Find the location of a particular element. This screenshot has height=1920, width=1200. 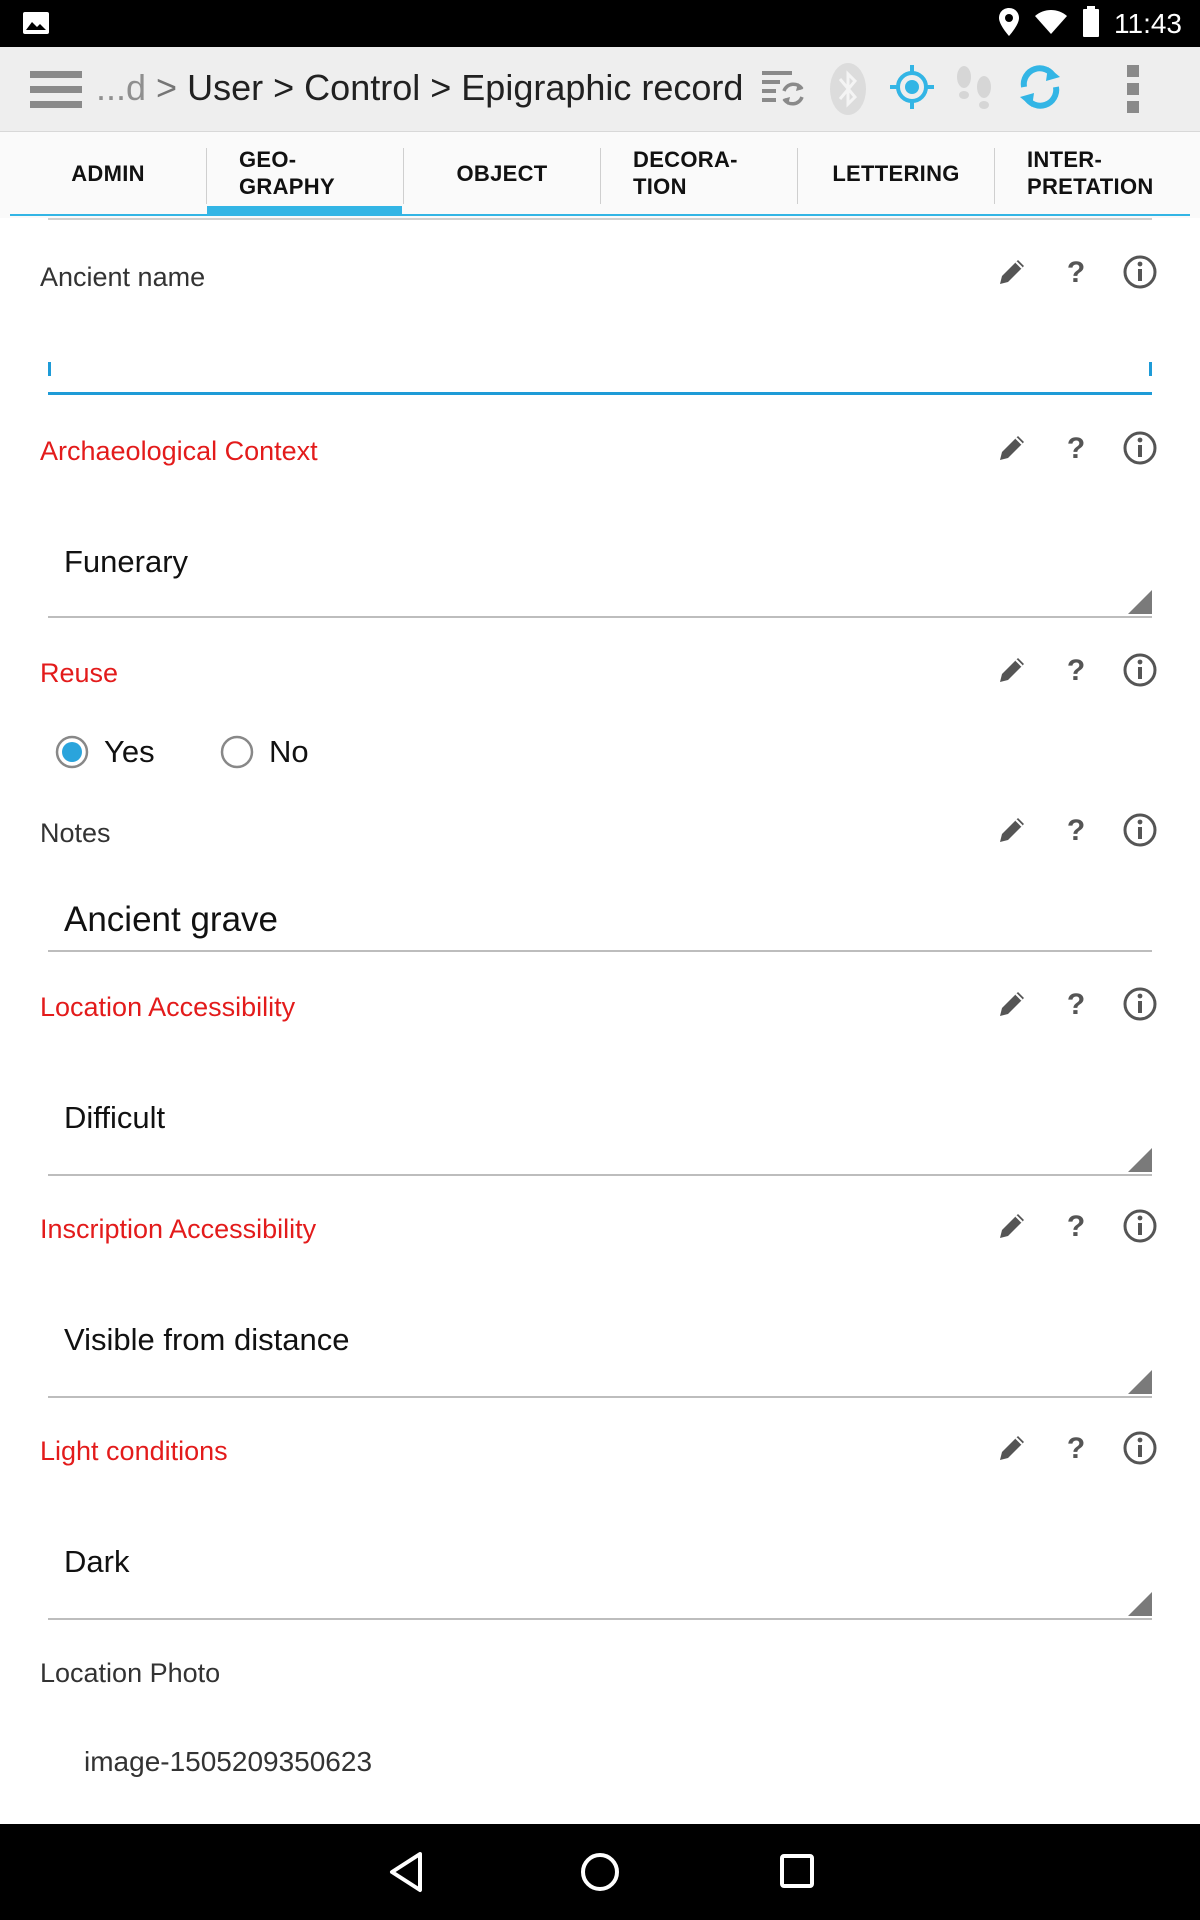

refresh-icon is located at coordinates (1040, 89).